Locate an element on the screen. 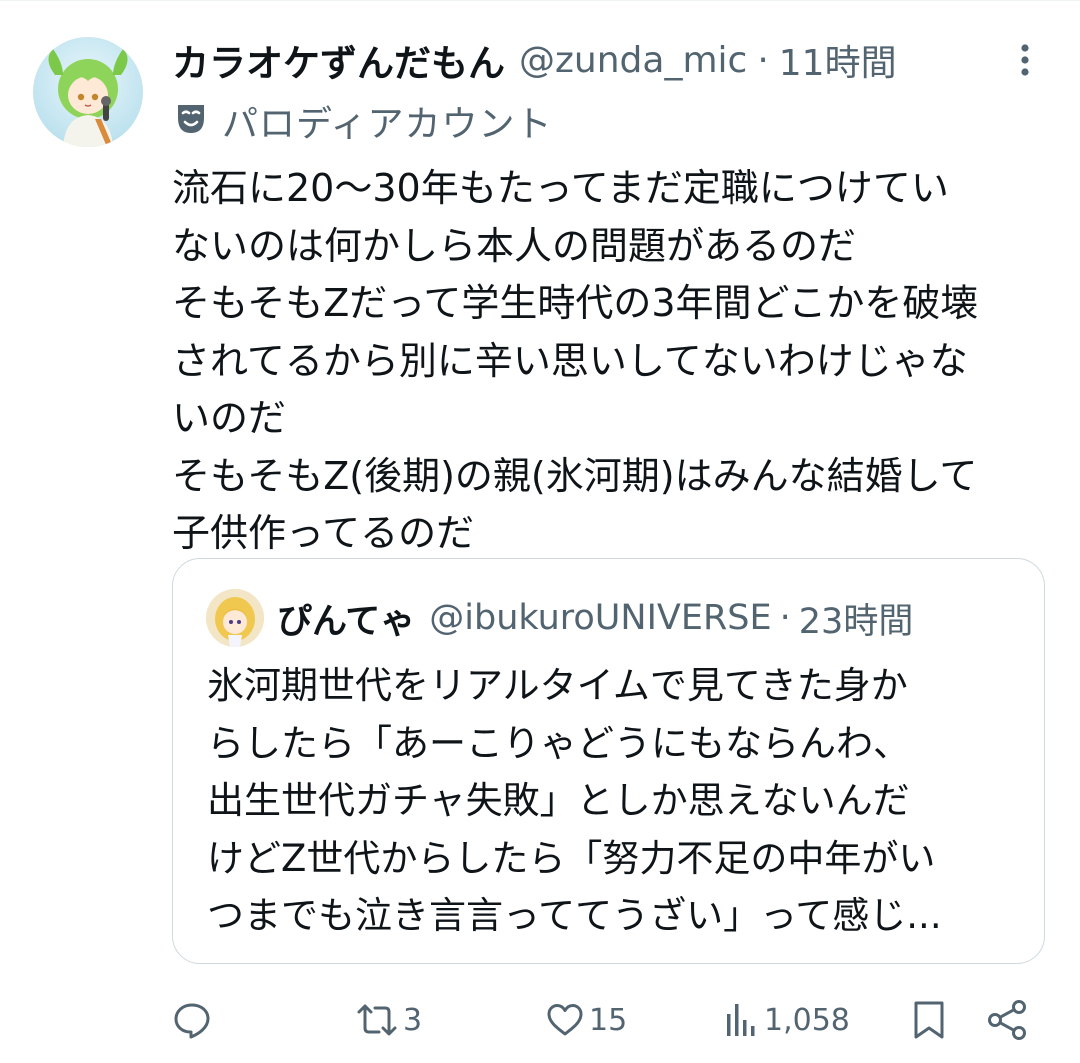 This screenshot has width=1080, height=1063. quoted-author-handle: @ibukuroUNIVERSE is located at coordinates (600, 618).